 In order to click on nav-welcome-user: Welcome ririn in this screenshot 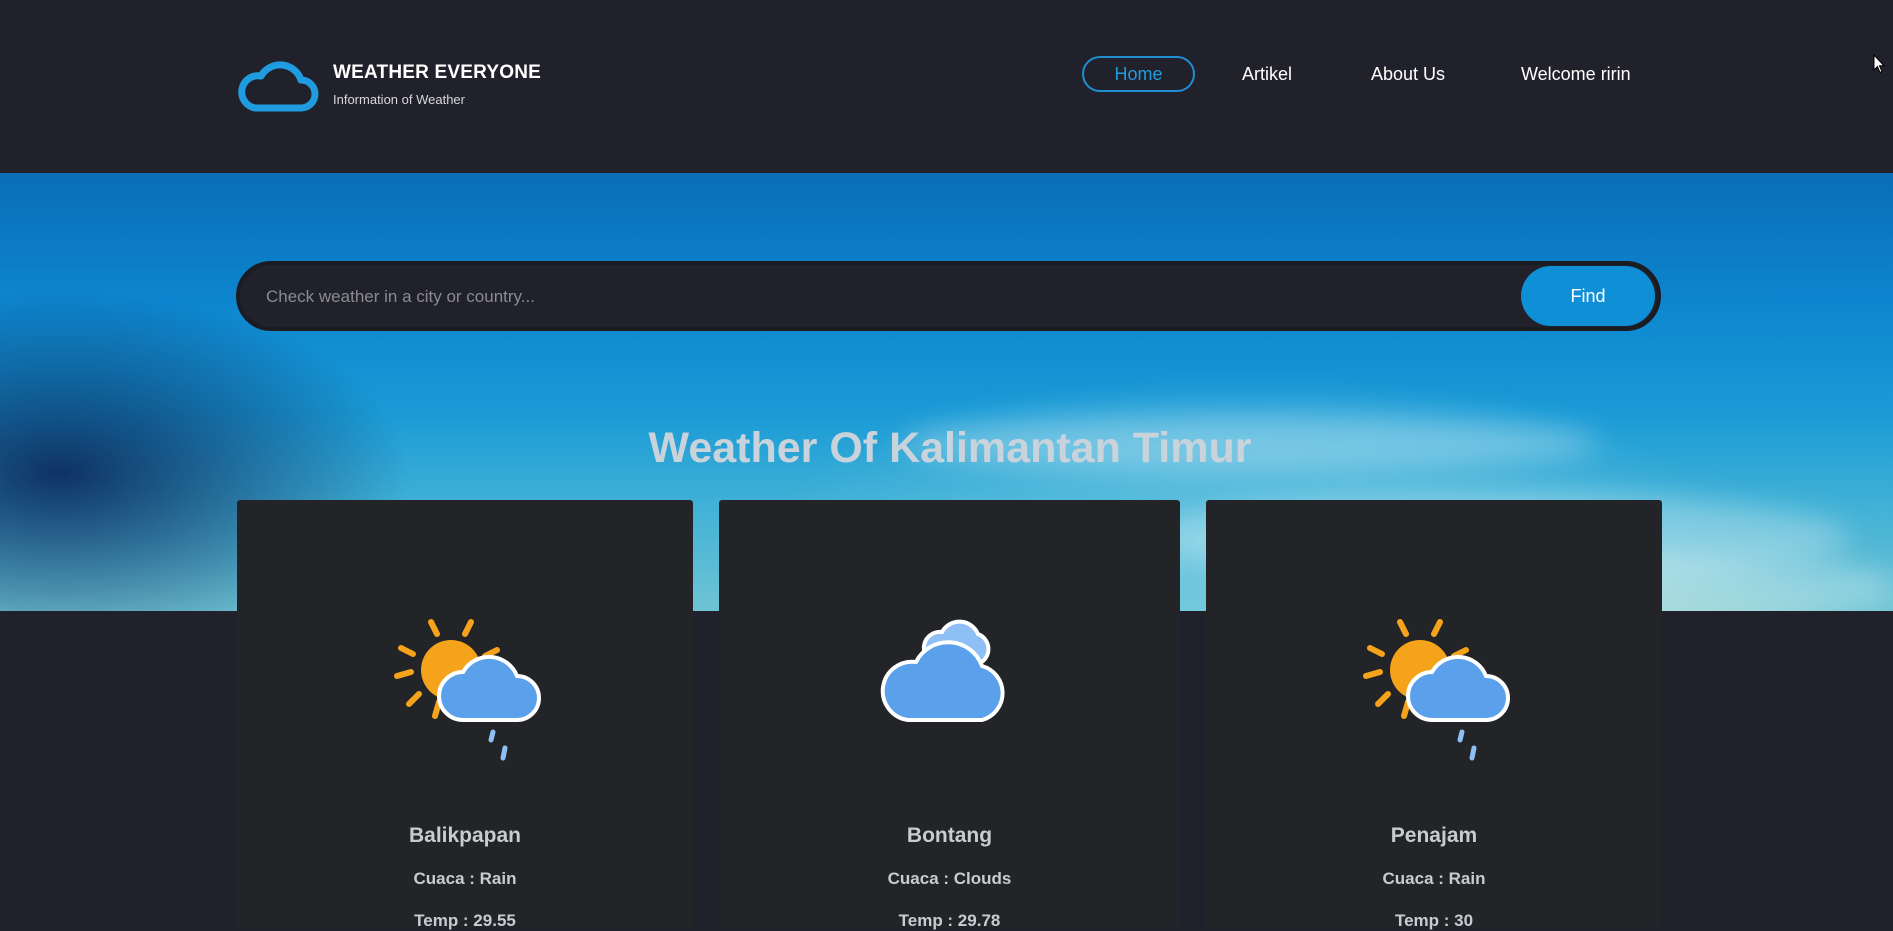, I will do `click(1576, 74)`.